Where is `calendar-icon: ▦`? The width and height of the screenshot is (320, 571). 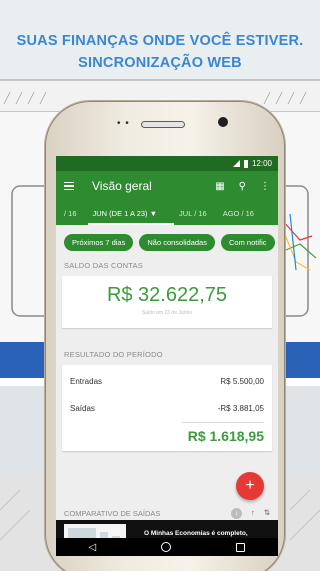
calendar-icon: ▦ is located at coordinates (219, 186).